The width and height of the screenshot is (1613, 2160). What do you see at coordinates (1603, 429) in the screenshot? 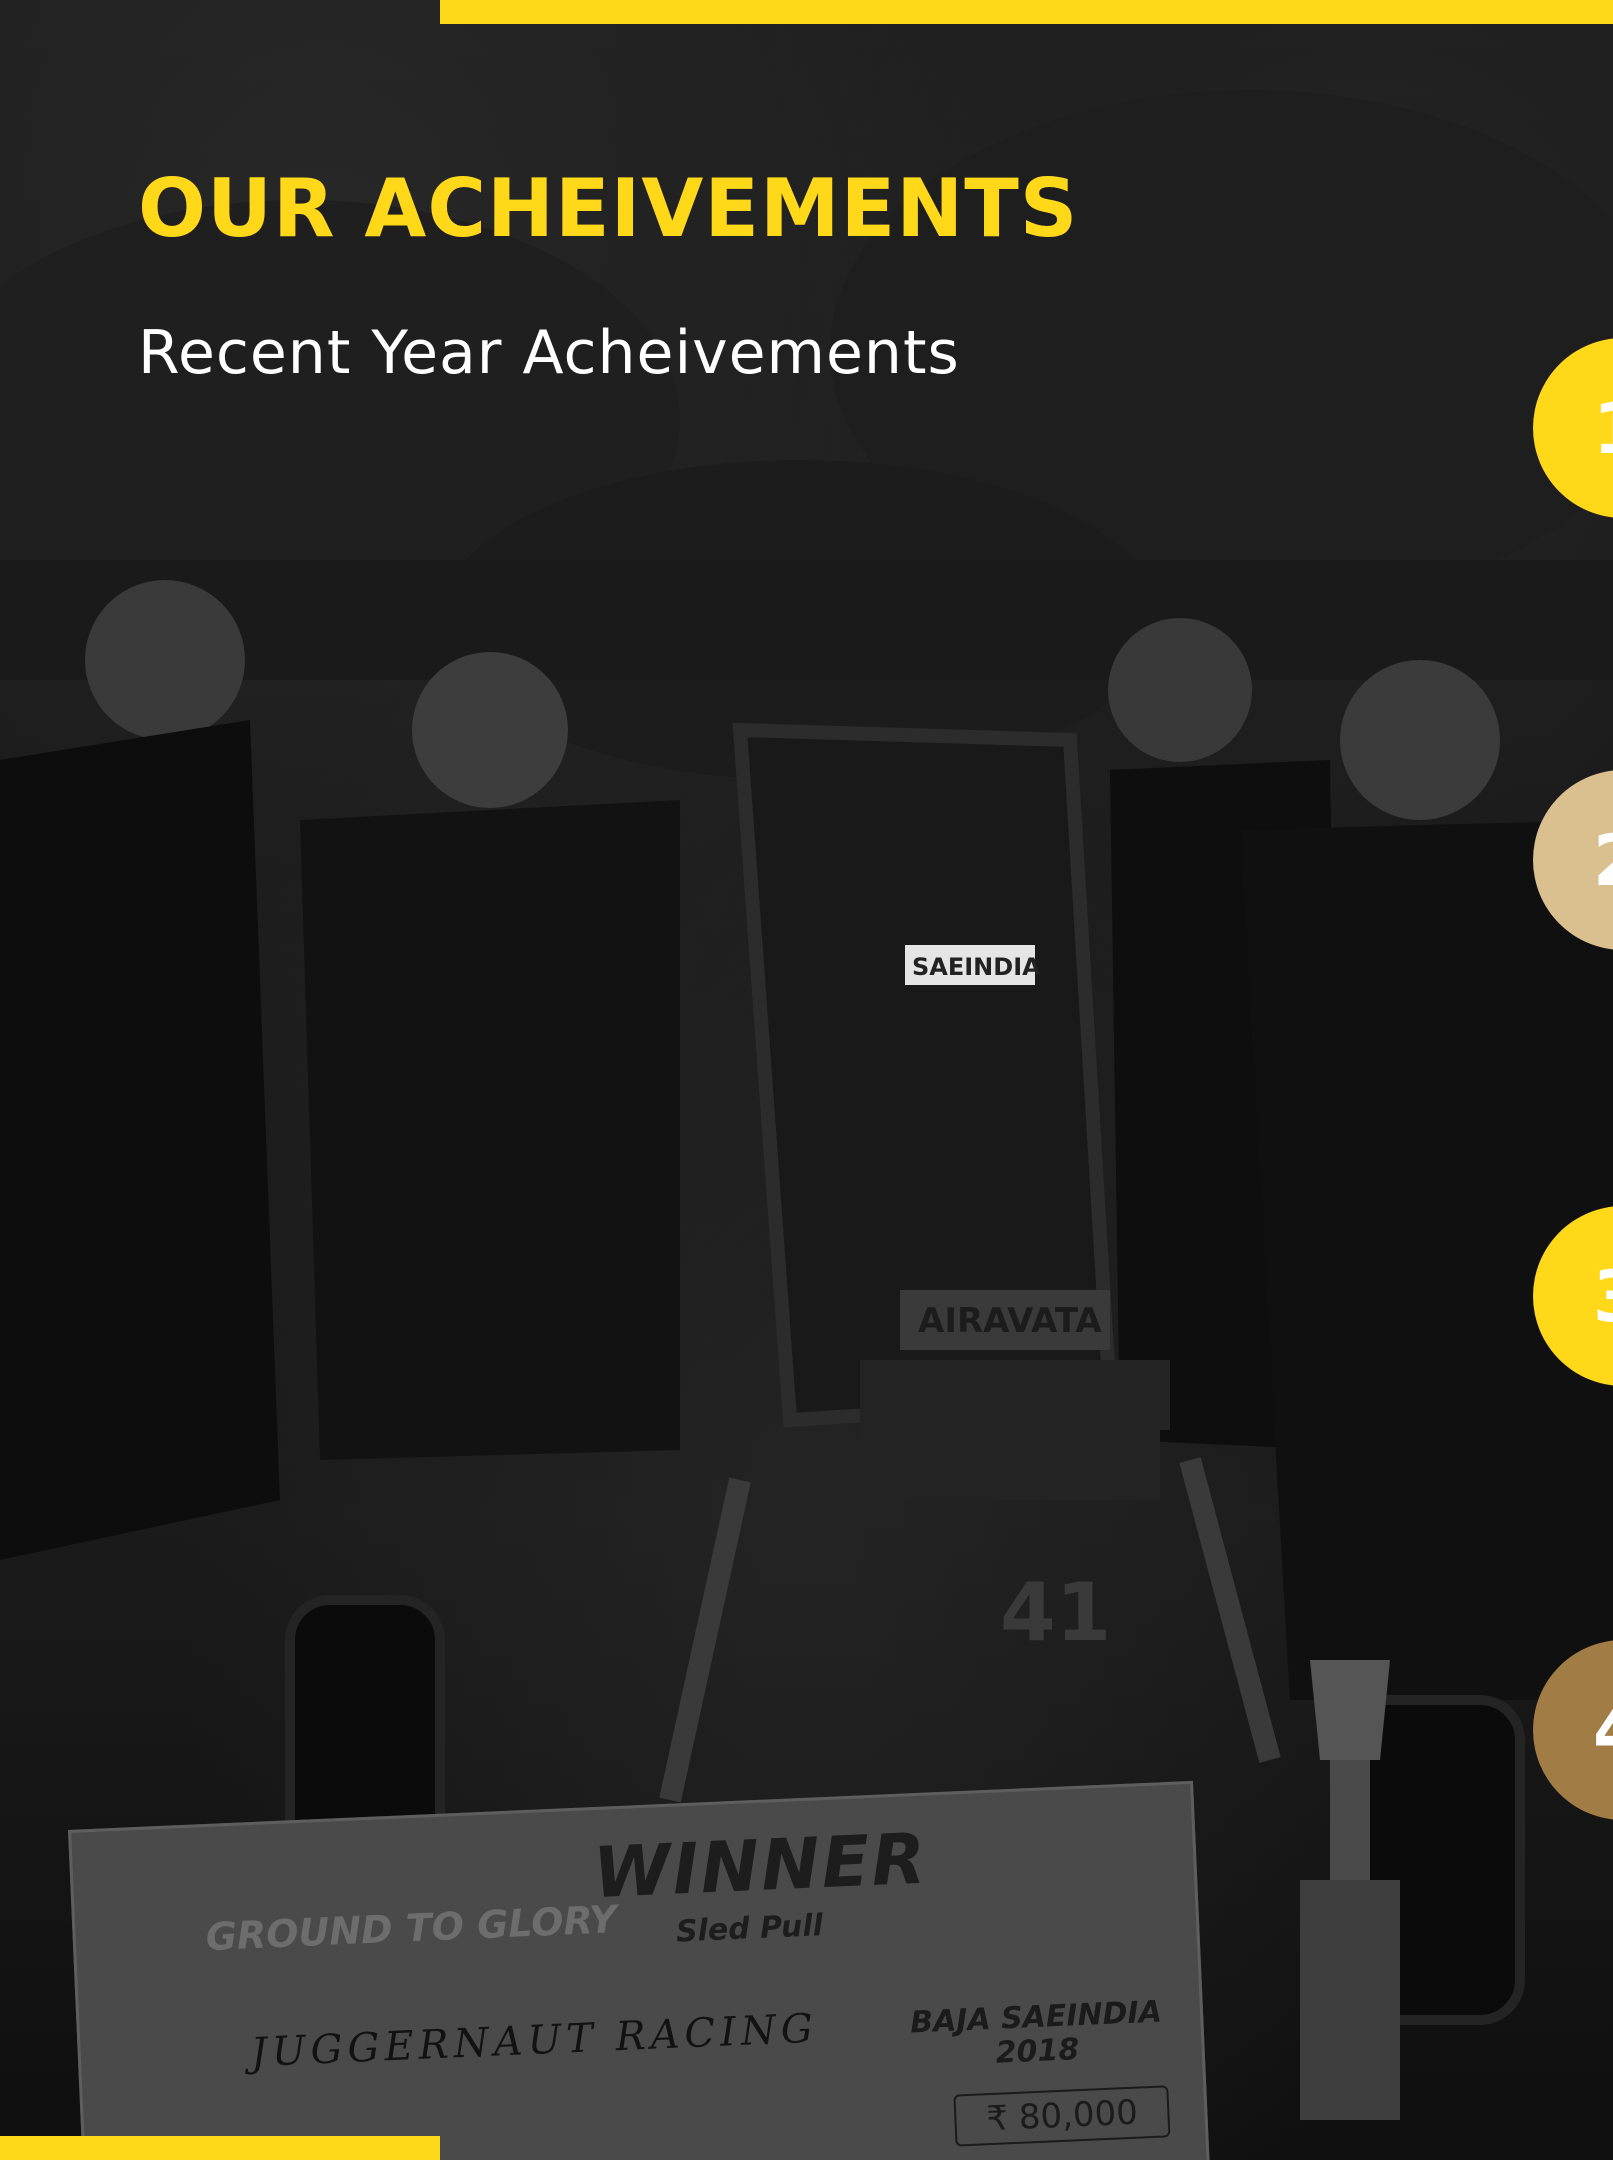
I see `timeline-marker-label: 1` at bounding box center [1603, 429].